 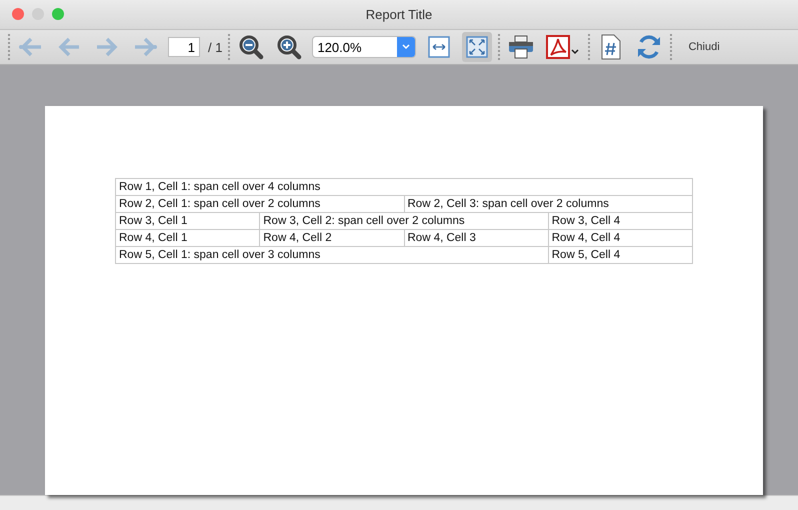 What do you see at coordinates (364, 47) in the screenshot?
I see `zoom-dropdown: 120.0%` at bounding box center [364, 47].